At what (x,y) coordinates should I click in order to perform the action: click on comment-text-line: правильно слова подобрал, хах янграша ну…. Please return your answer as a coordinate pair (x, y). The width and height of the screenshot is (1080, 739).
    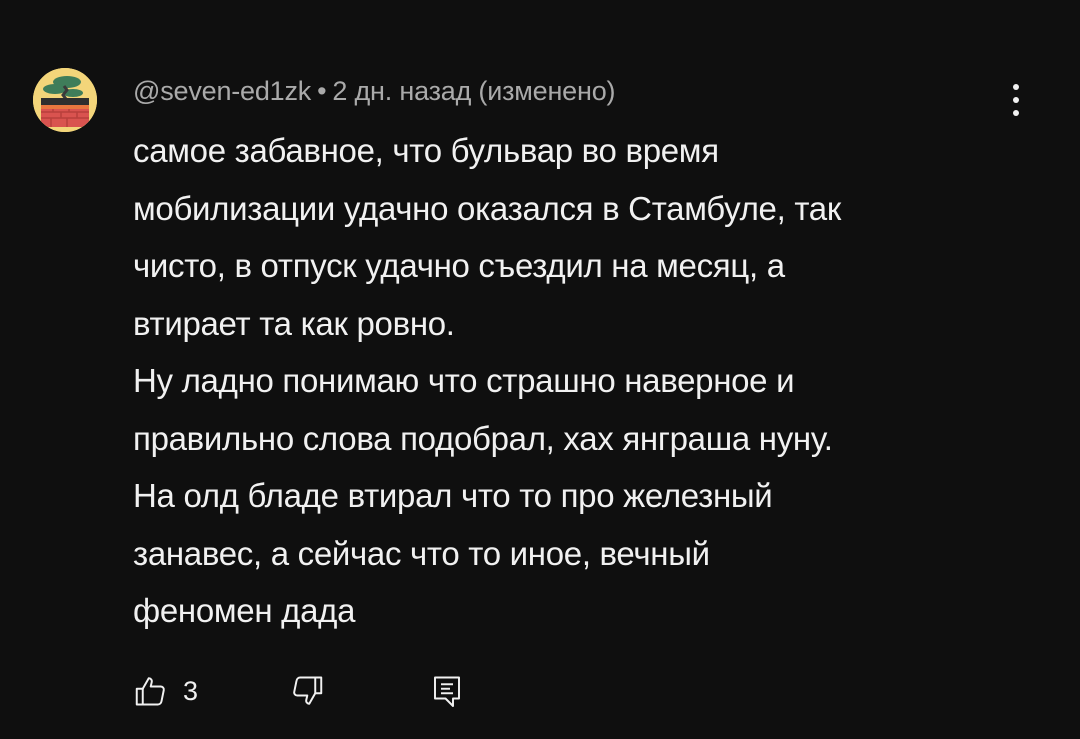
    Looking at the image, I should click on (483, 438).